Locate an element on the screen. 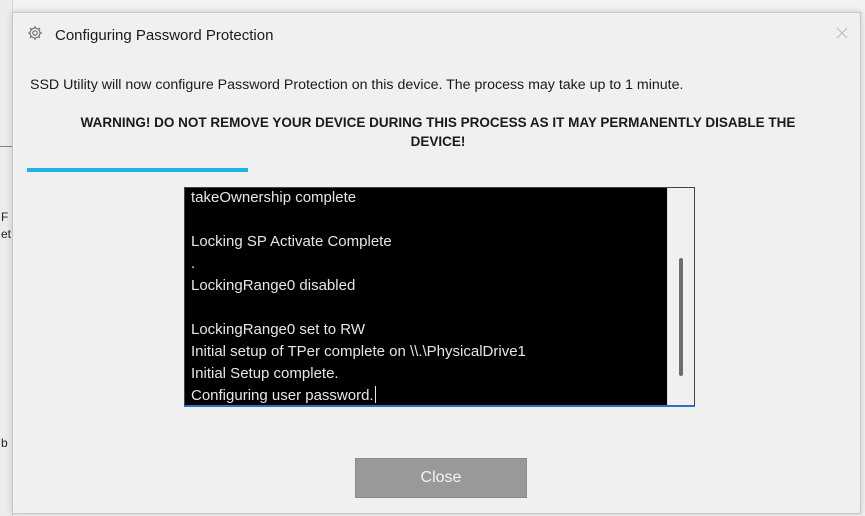 This screenshot has width=865, height=516. log-line: . is located at coordinates (193, 263).